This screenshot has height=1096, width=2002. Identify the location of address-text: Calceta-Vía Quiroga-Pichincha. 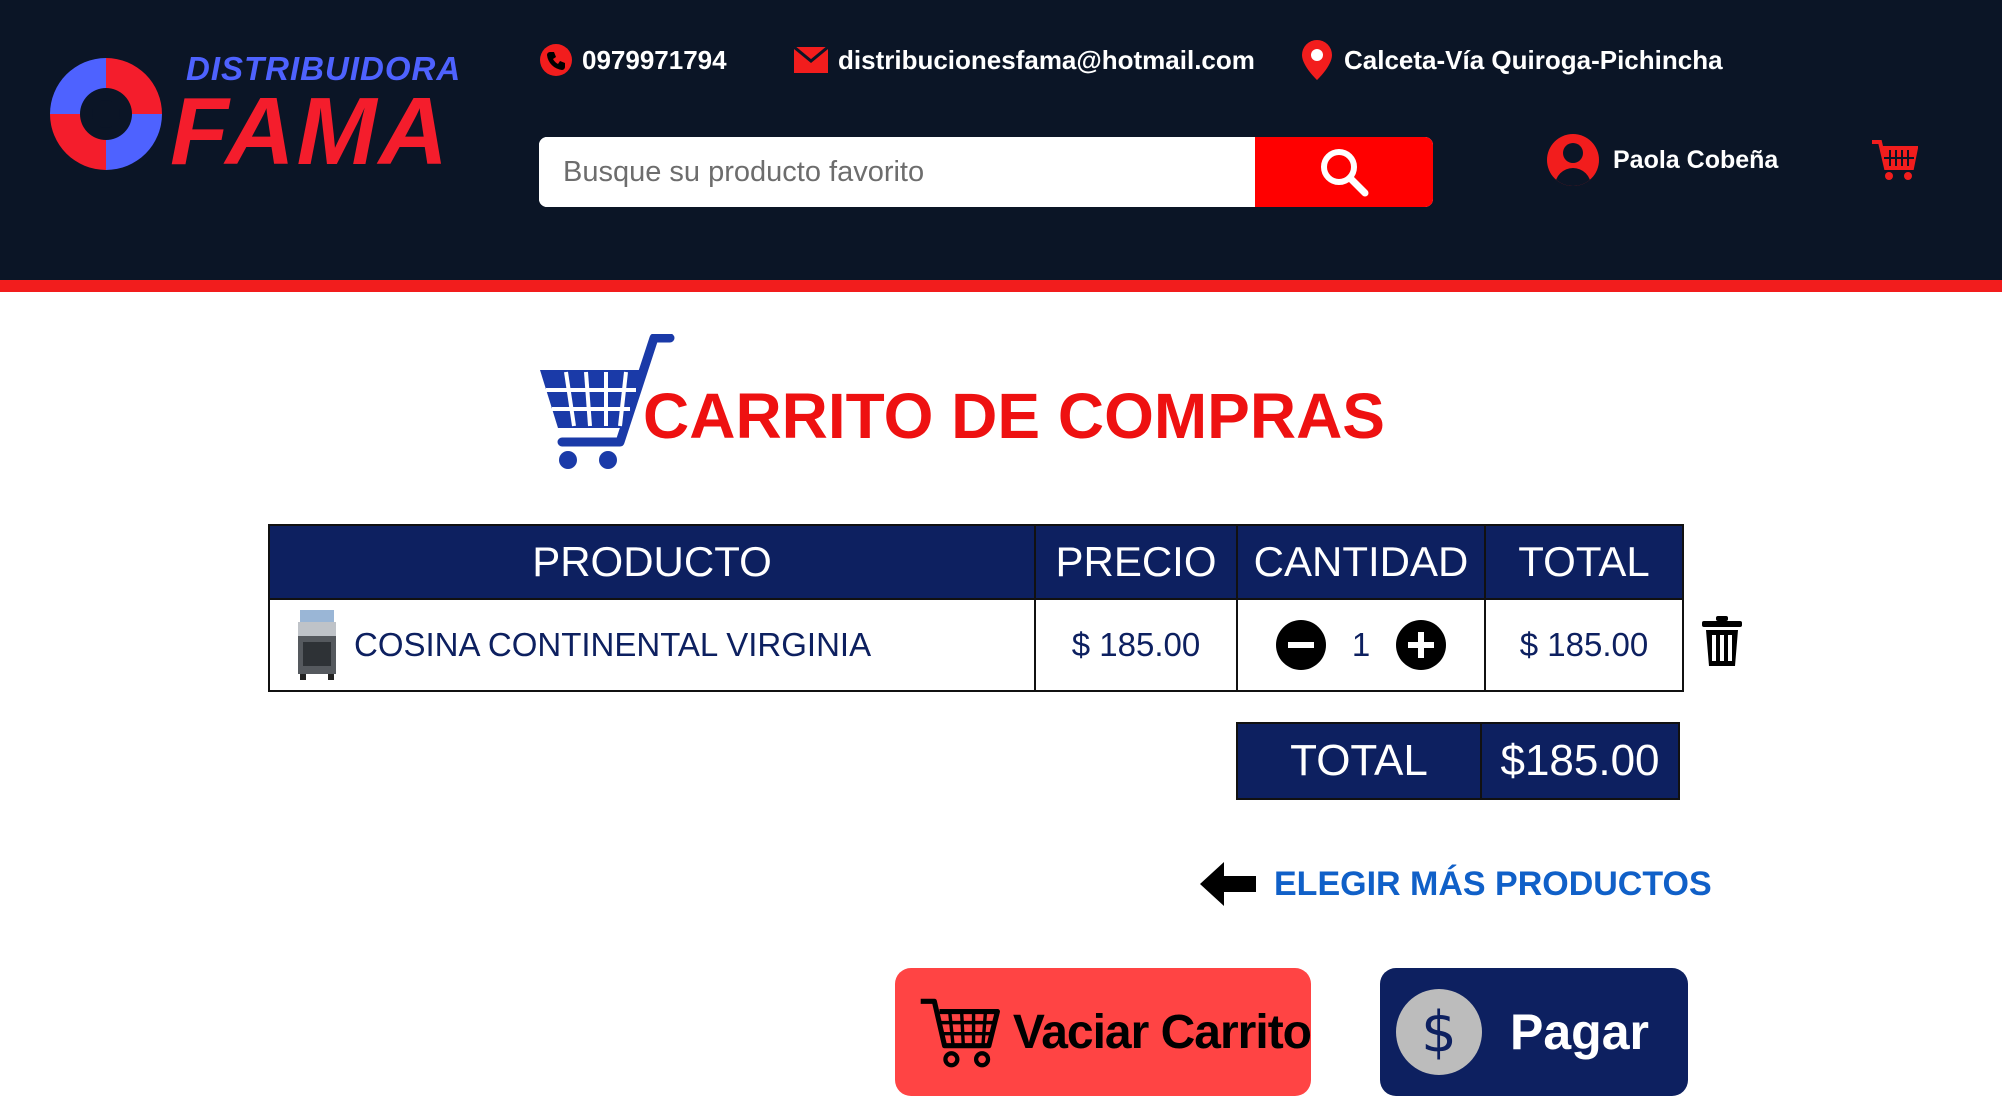
(1533, 59).